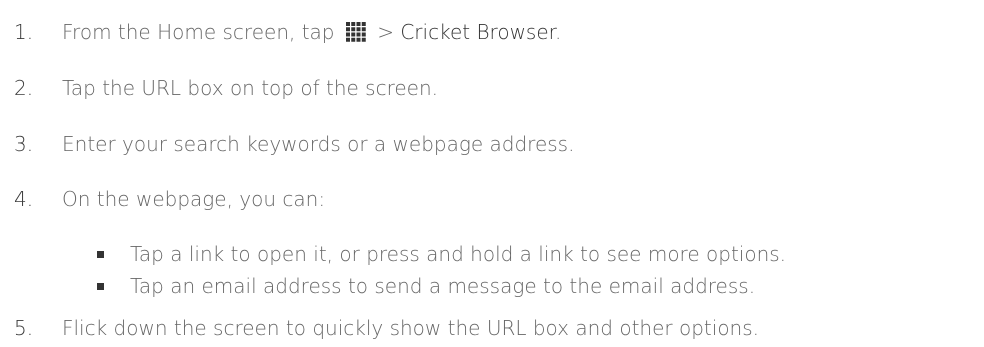 The image size is (984, 347). Describe the element at coordinates (24, 88) in the screenshot. I see `step-number: 2.` at that location.